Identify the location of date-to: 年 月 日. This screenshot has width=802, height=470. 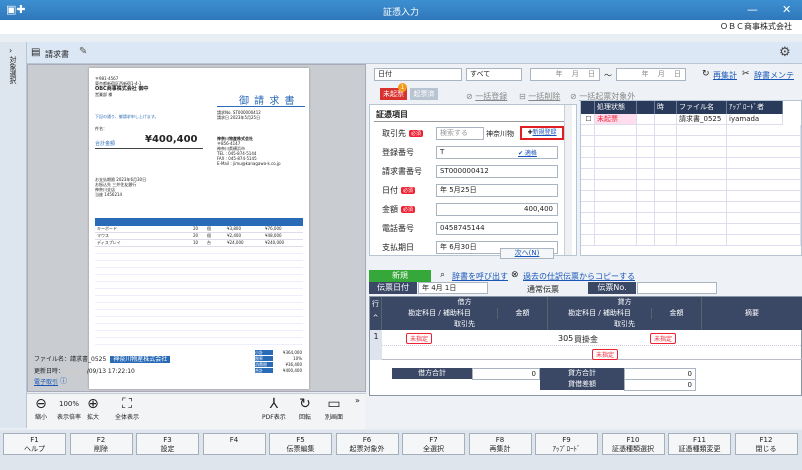
(651, 74).